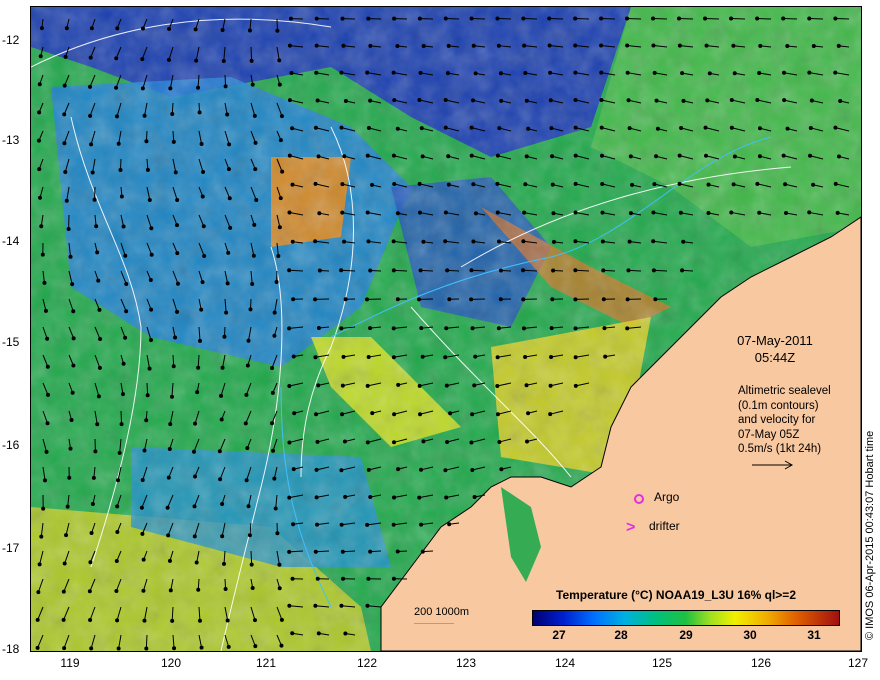 This screenshot has width=880, height=680. Describe the element at coordinates (11, 548) in the screenshot. I see `y-tick-label: -17` at that location.